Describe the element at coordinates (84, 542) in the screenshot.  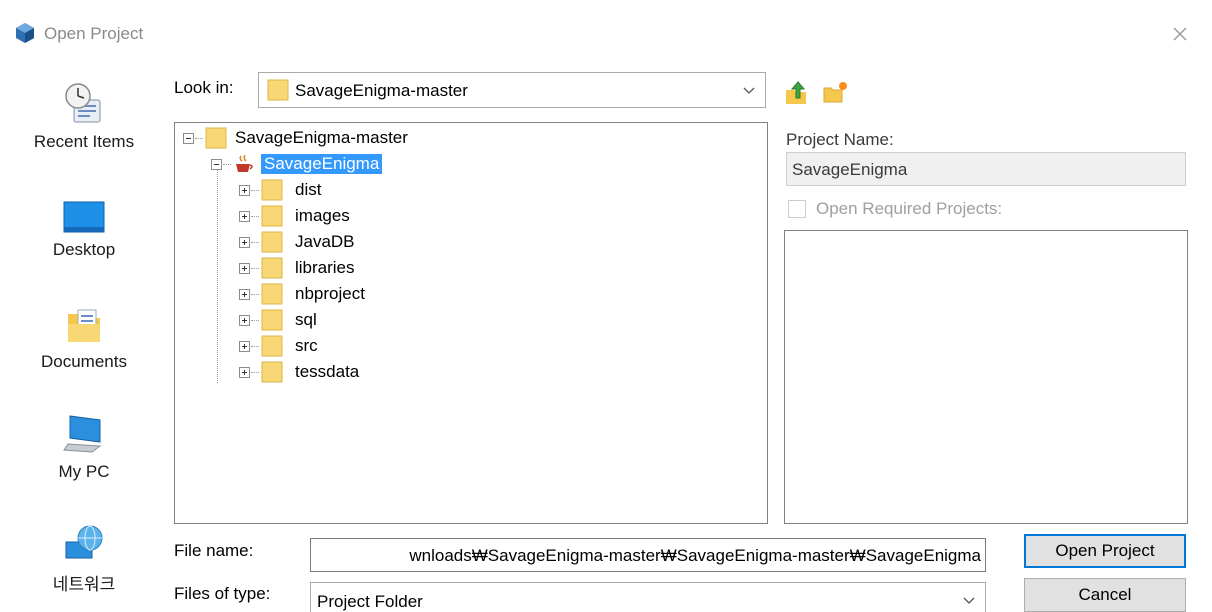
I see `network-icon` at that location.